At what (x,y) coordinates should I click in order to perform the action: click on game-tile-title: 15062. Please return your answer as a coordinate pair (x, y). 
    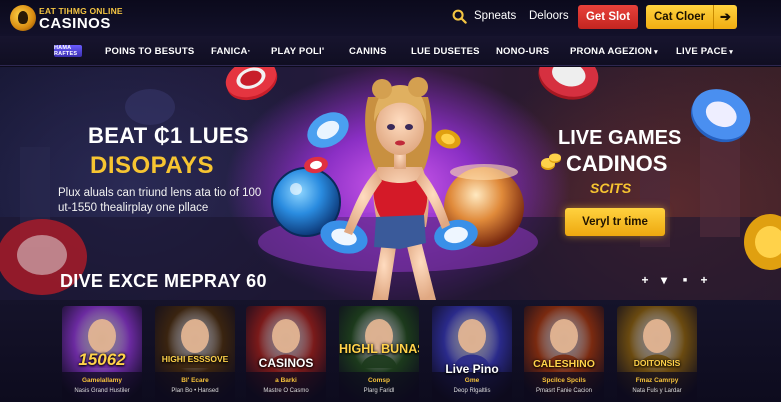
    Looking at the image, I should click on (102, 359).